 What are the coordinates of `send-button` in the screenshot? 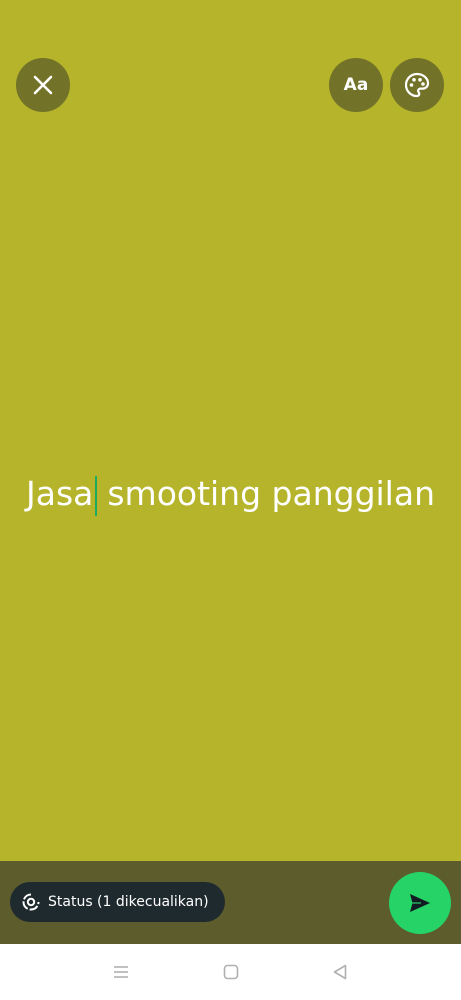 It's located at (420, 903).